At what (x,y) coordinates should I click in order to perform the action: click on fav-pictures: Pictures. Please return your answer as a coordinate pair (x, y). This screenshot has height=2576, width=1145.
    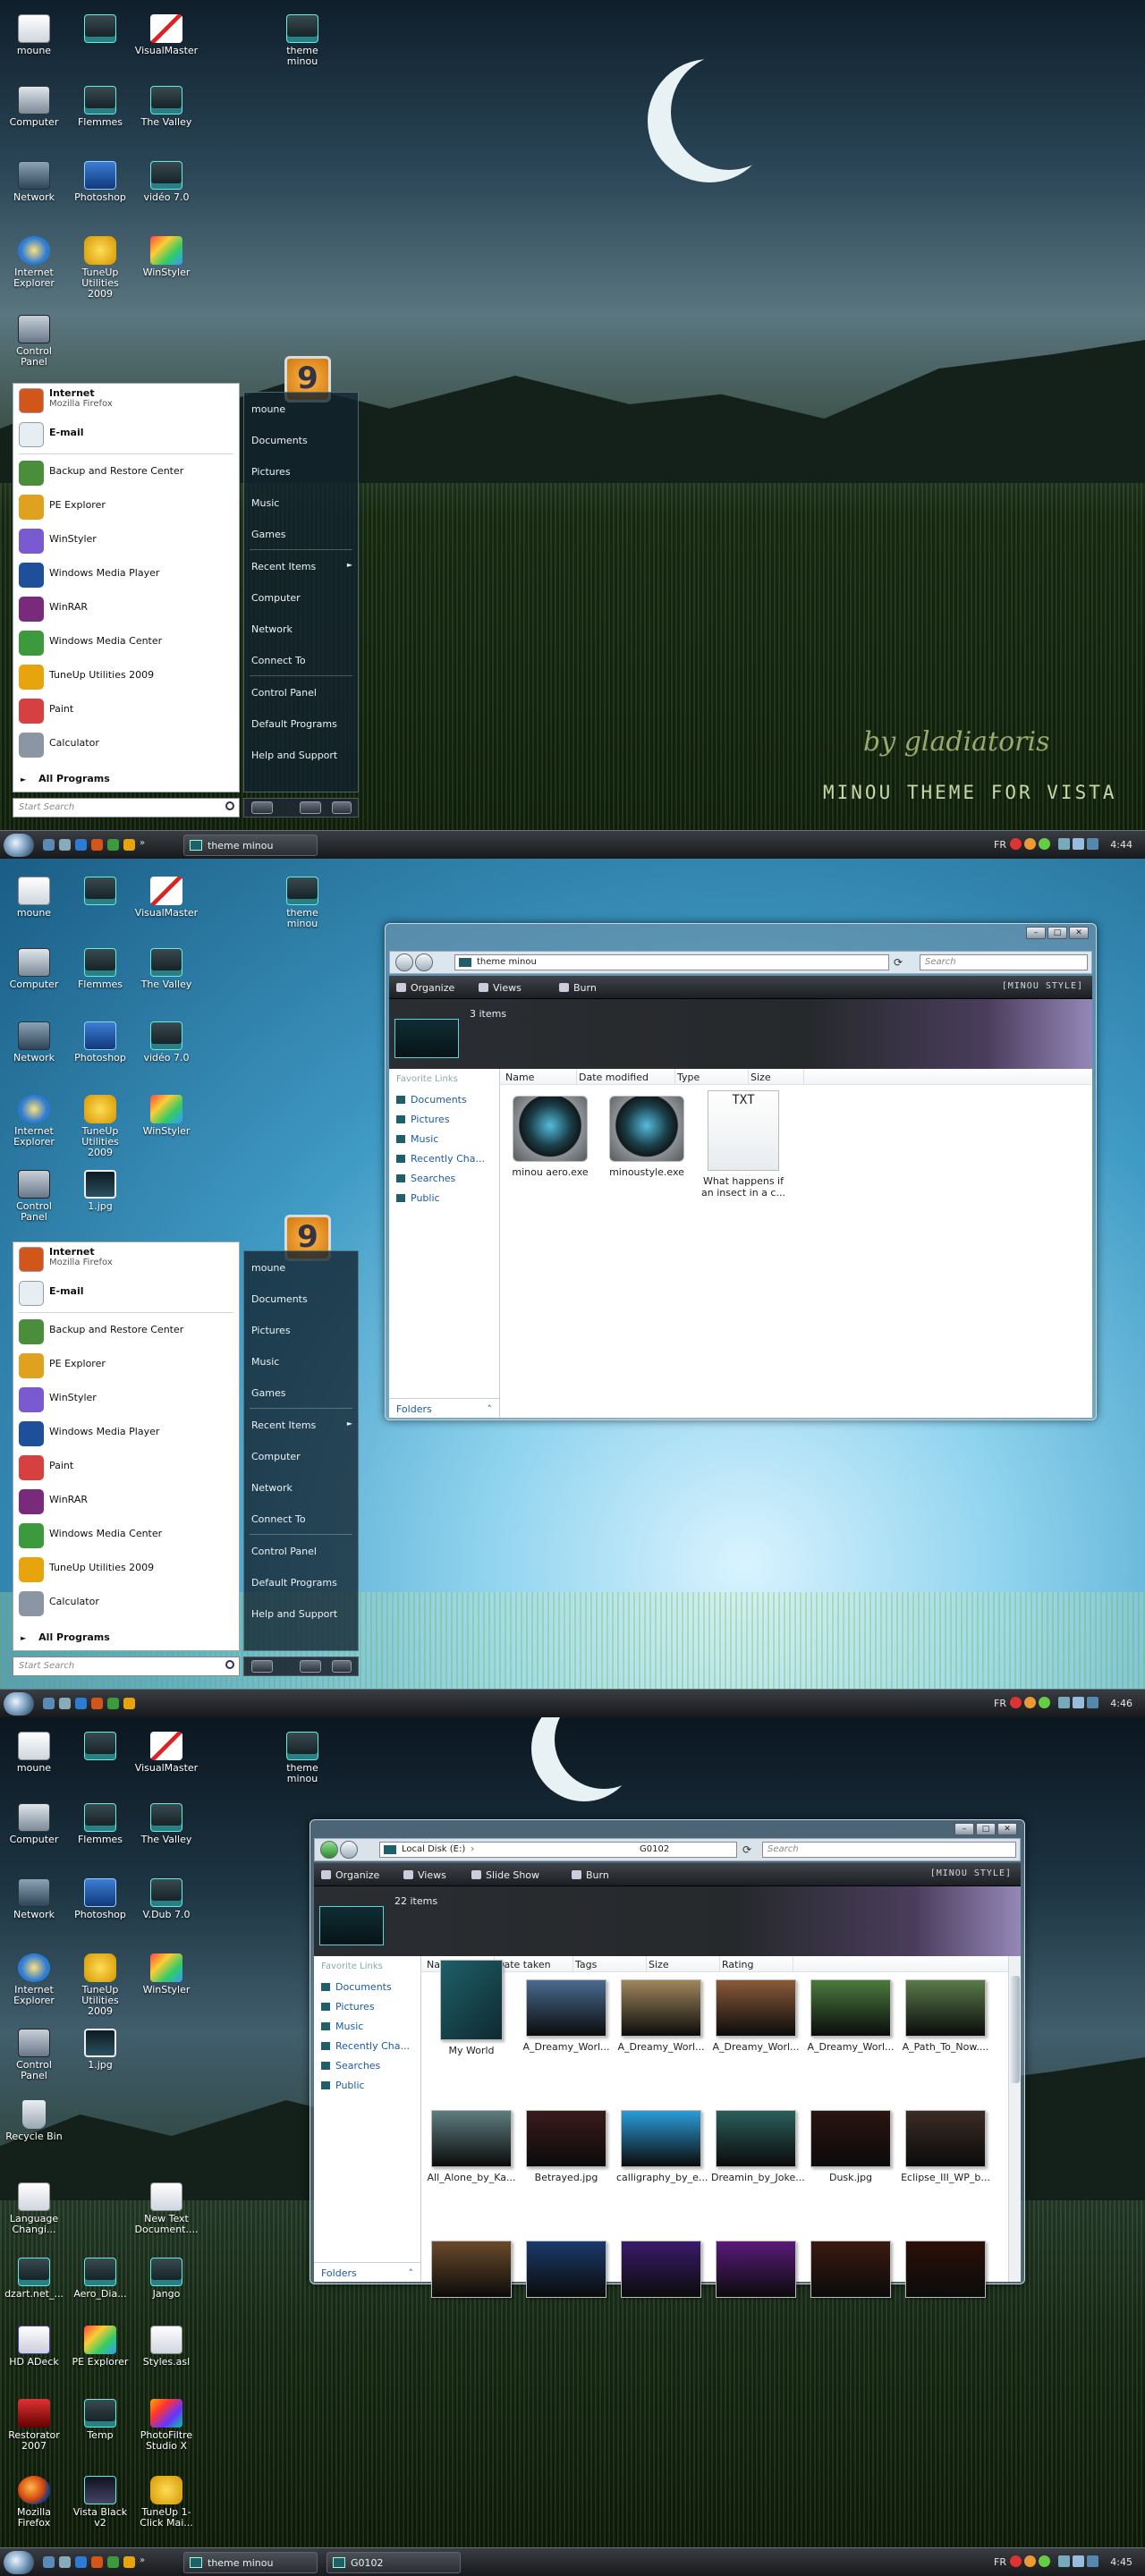
    Looking at the image, I should click on (423, 1119).